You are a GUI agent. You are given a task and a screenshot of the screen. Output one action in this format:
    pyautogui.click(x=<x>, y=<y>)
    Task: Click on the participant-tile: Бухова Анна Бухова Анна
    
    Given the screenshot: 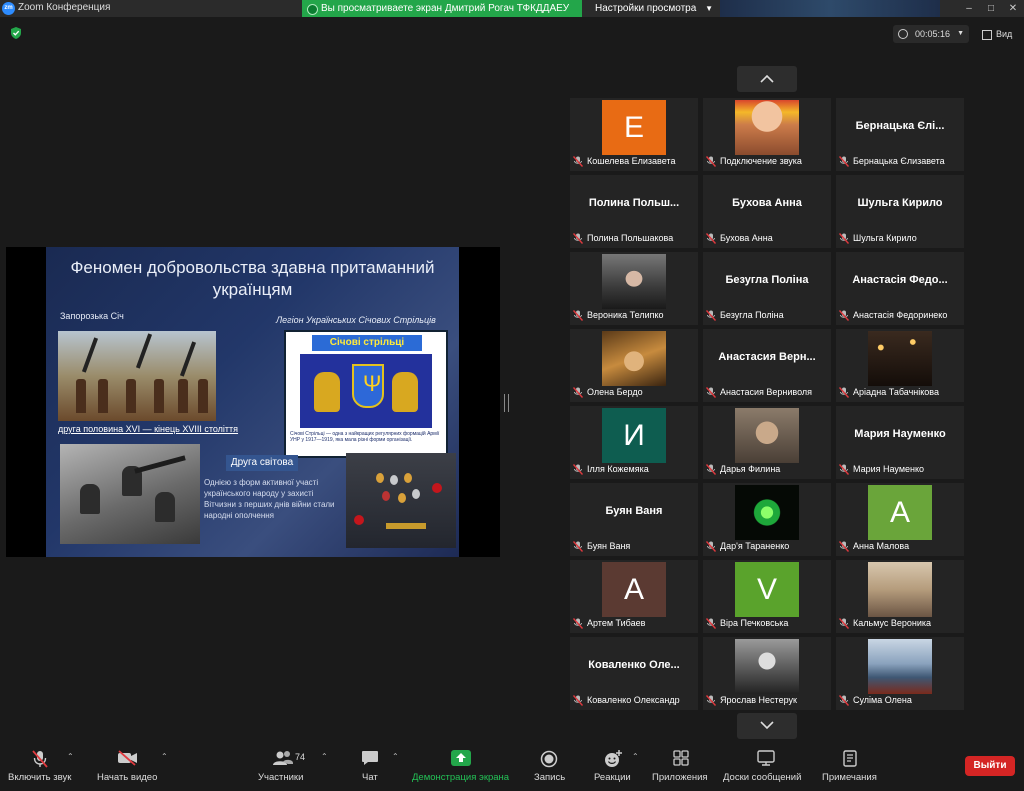 What is the action you would take?
    pyautogui.click(x=767, y=211)
    